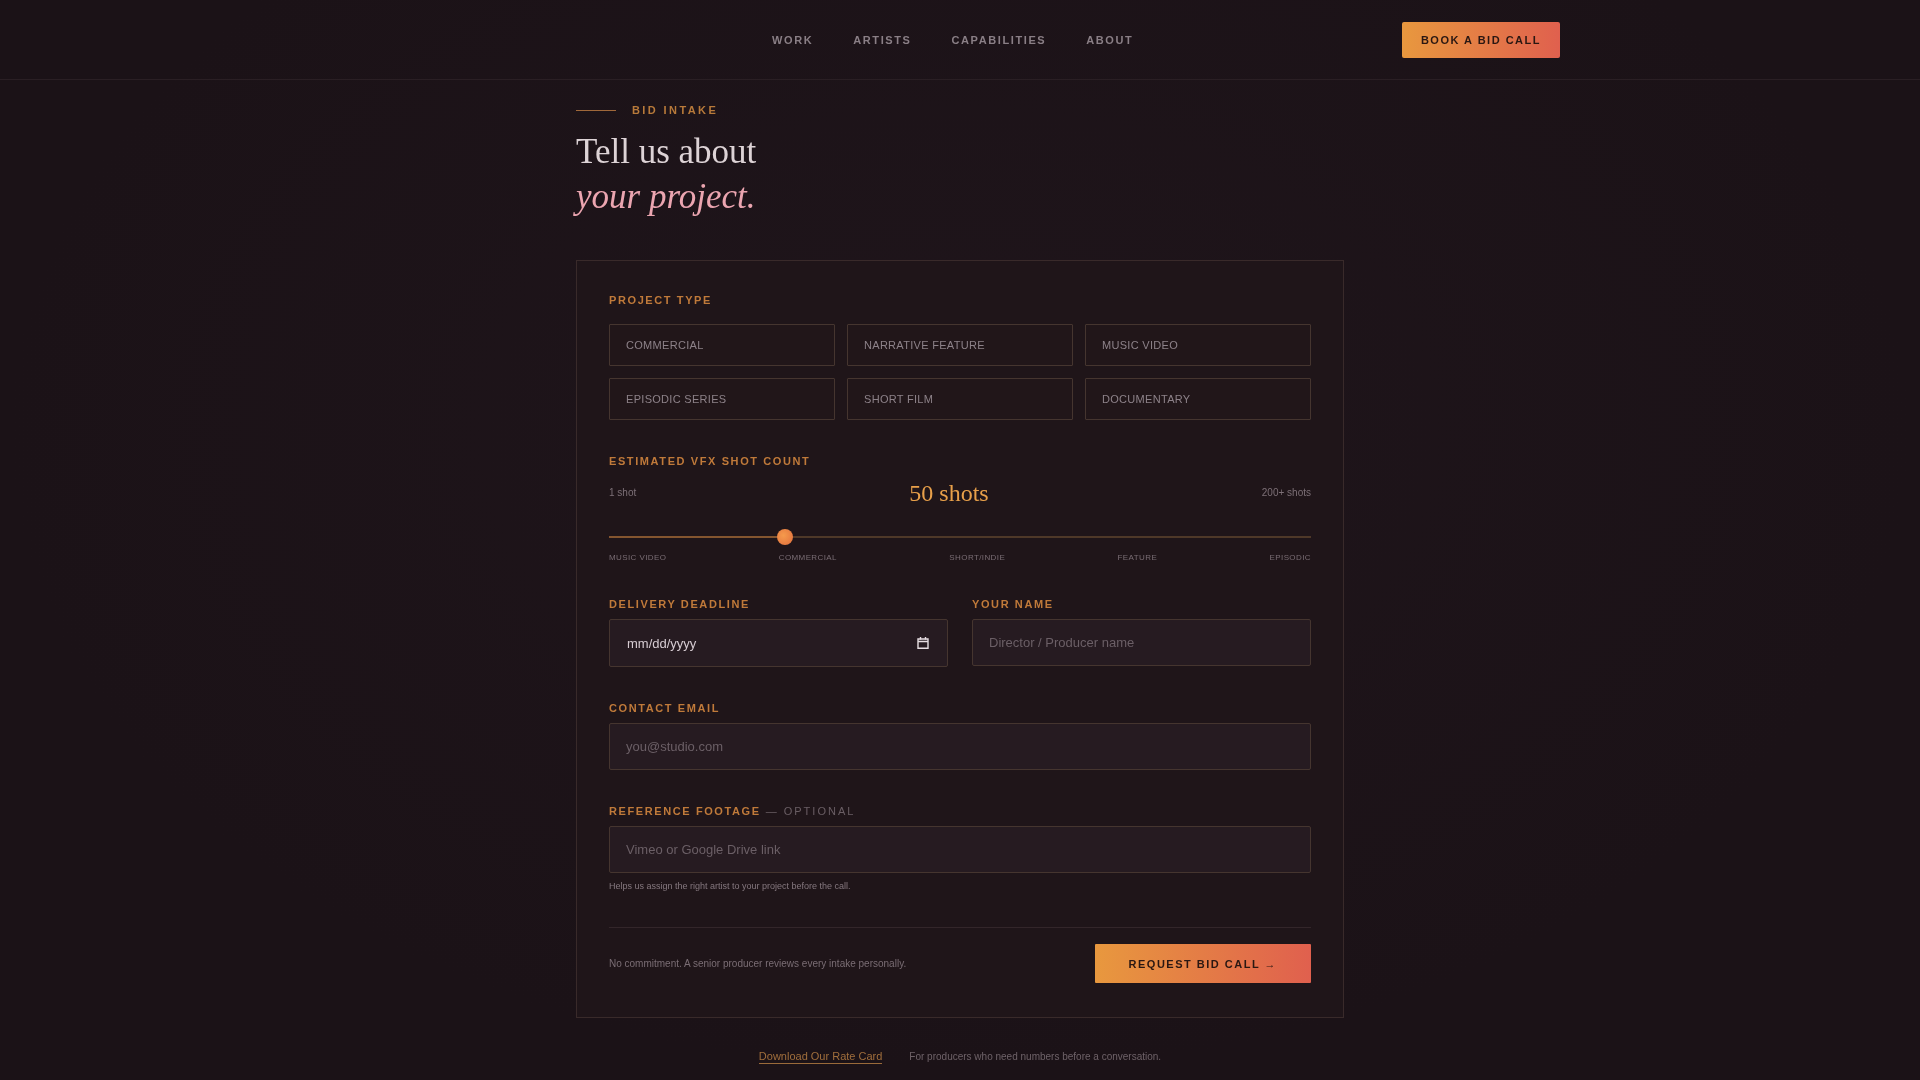 This screenshot has height=1080, width=1920. What do you see at coordinates (810, 811) in the screenshot?
I see `optional-note: — OPTIONAL` at bounding box center [810, 811].